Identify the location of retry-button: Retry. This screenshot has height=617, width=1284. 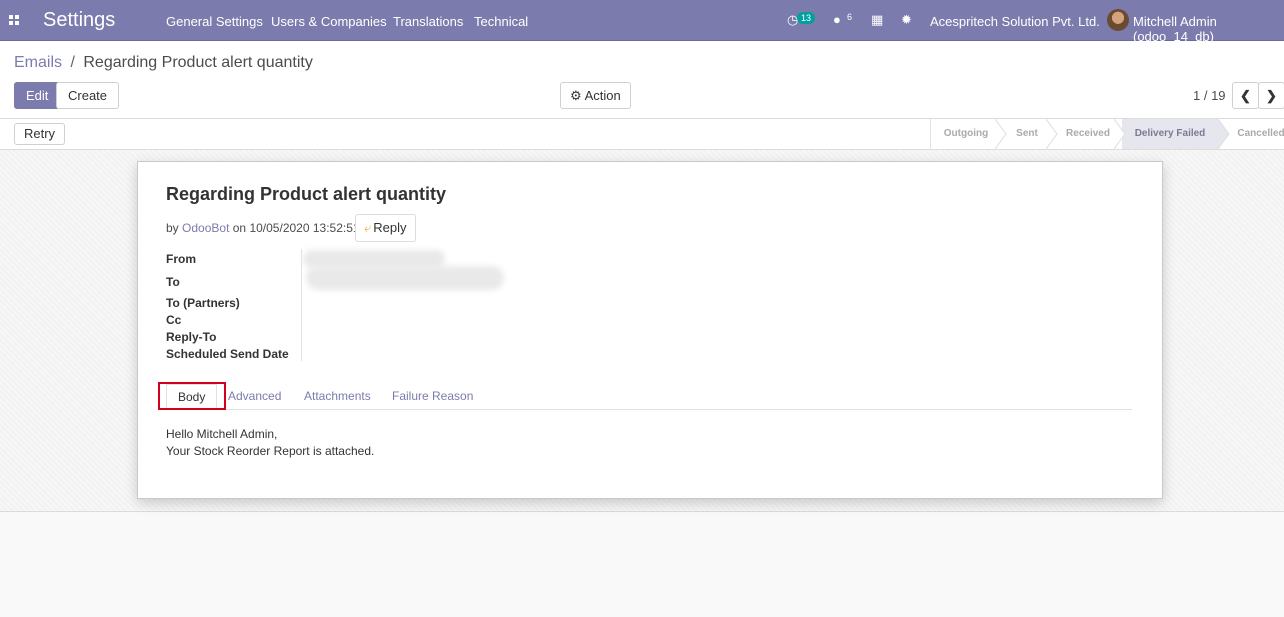
(40, 134).